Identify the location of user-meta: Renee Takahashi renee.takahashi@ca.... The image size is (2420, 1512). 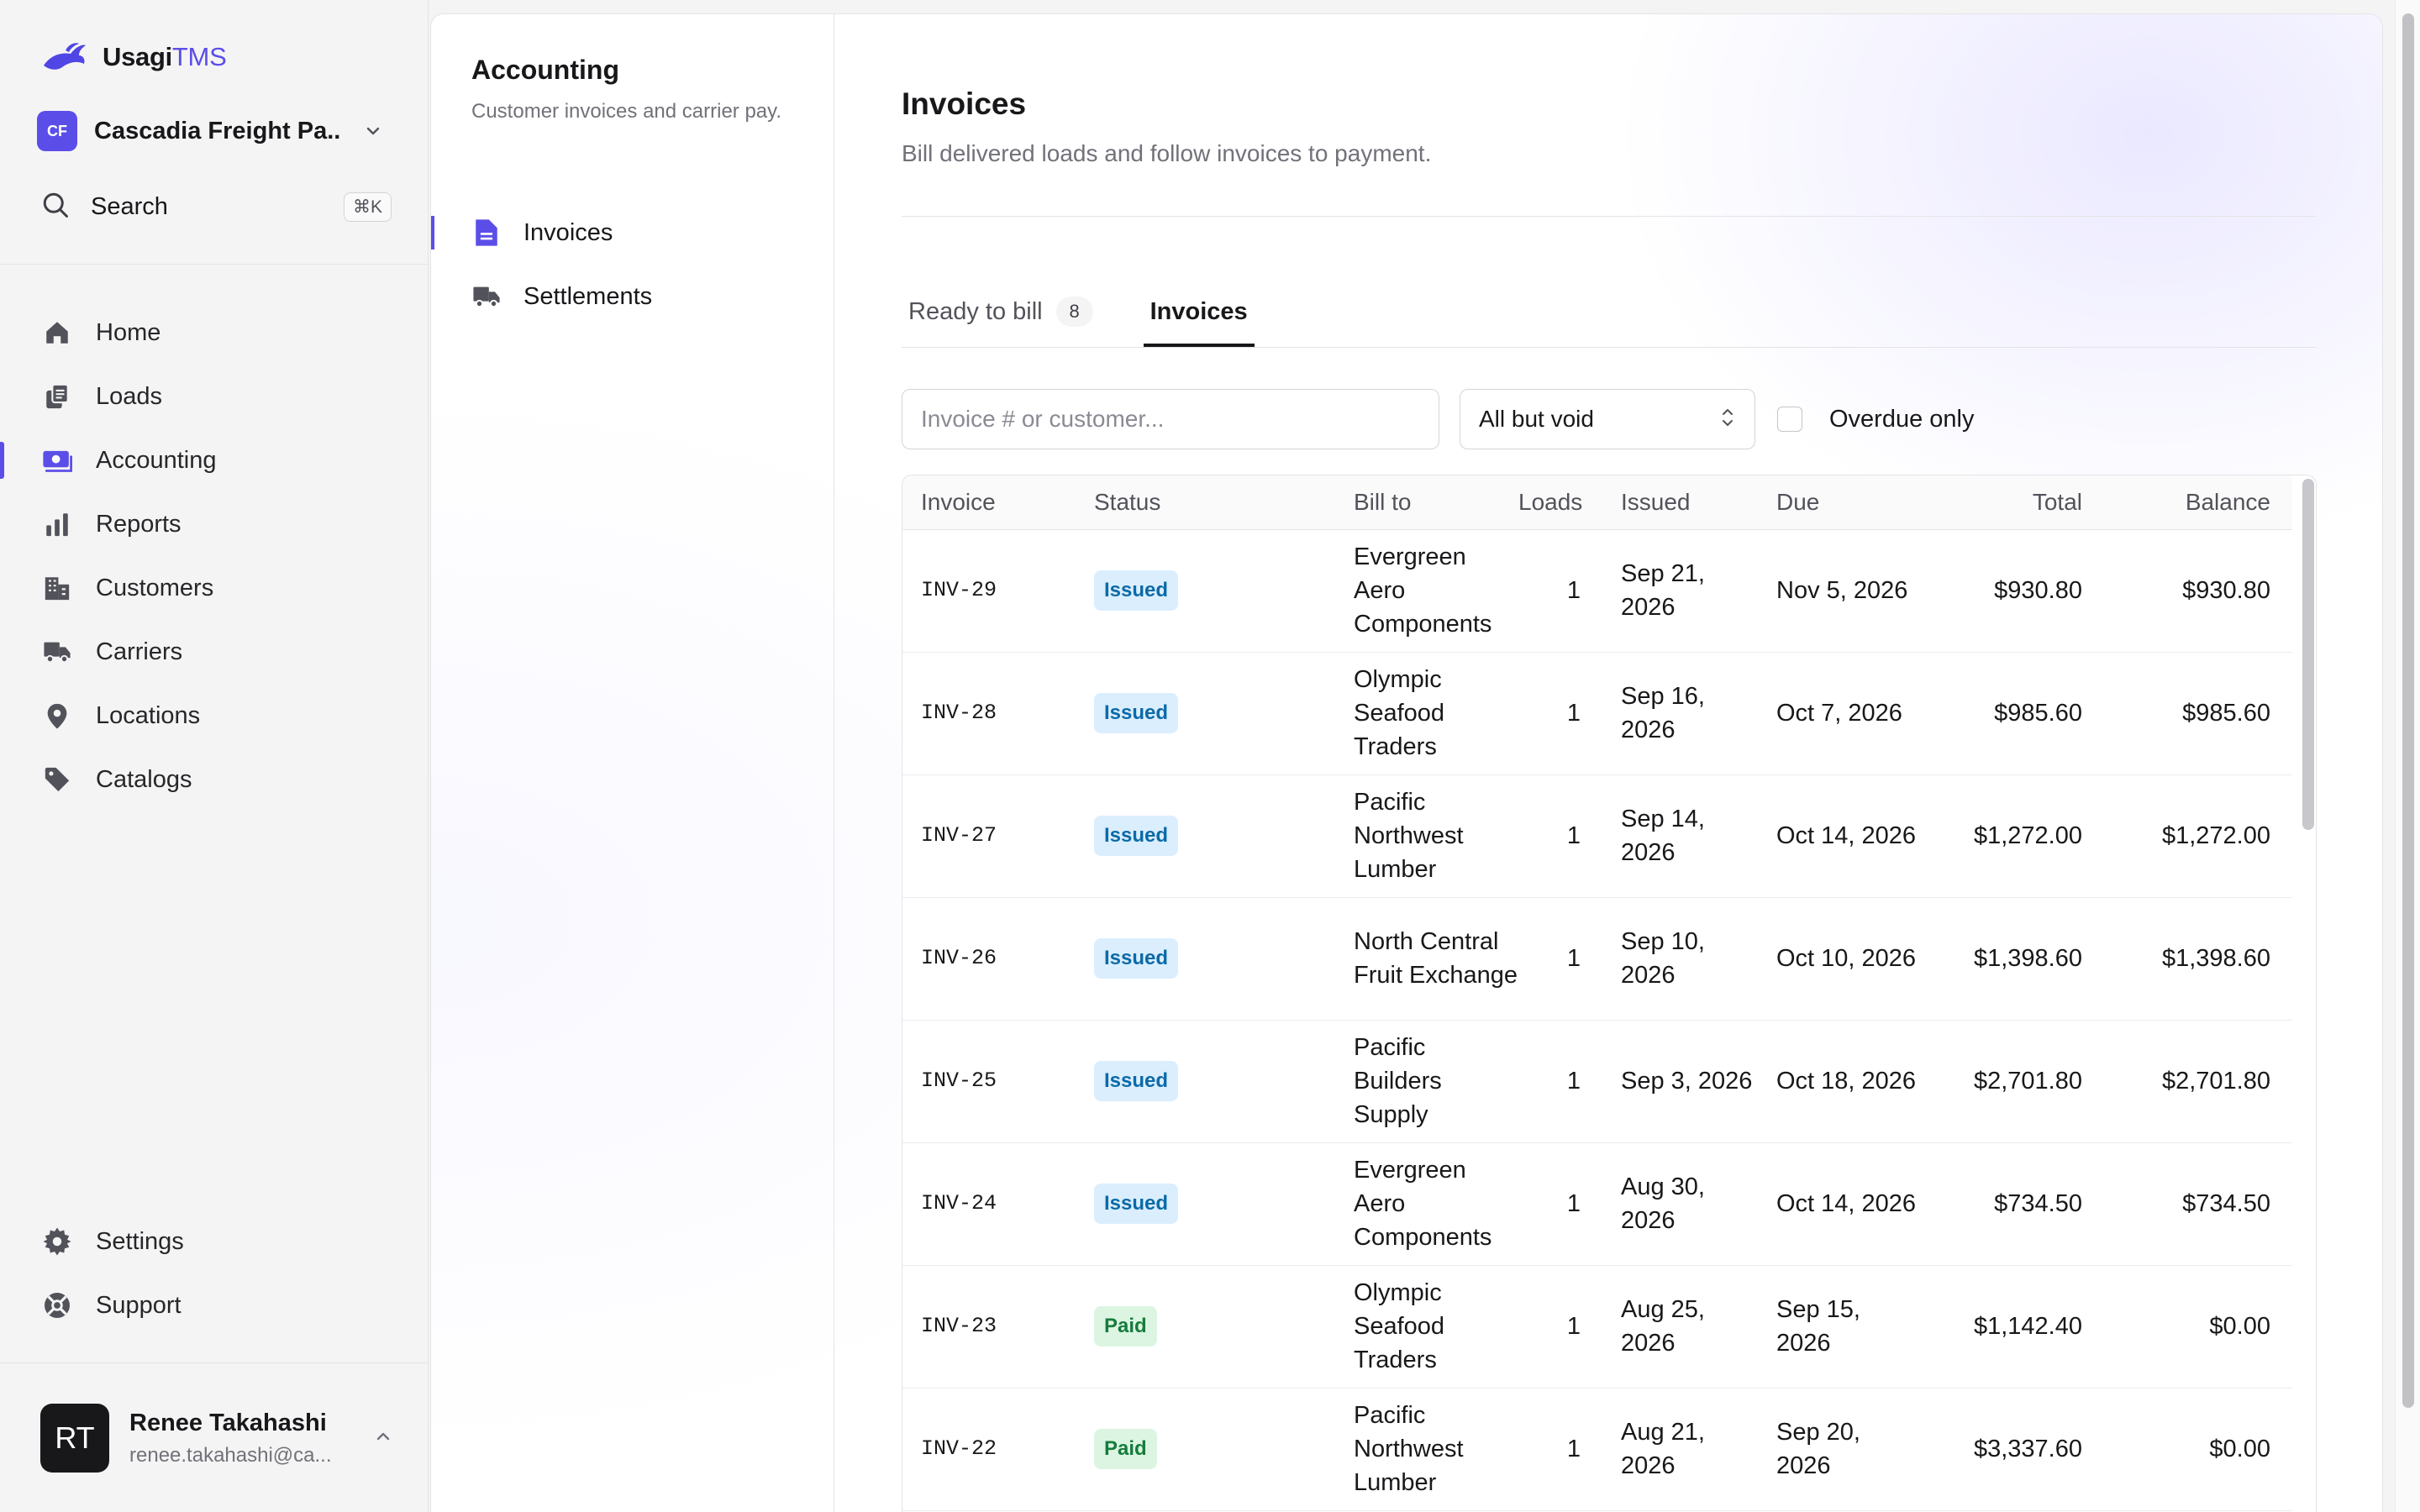
(241, 1438).